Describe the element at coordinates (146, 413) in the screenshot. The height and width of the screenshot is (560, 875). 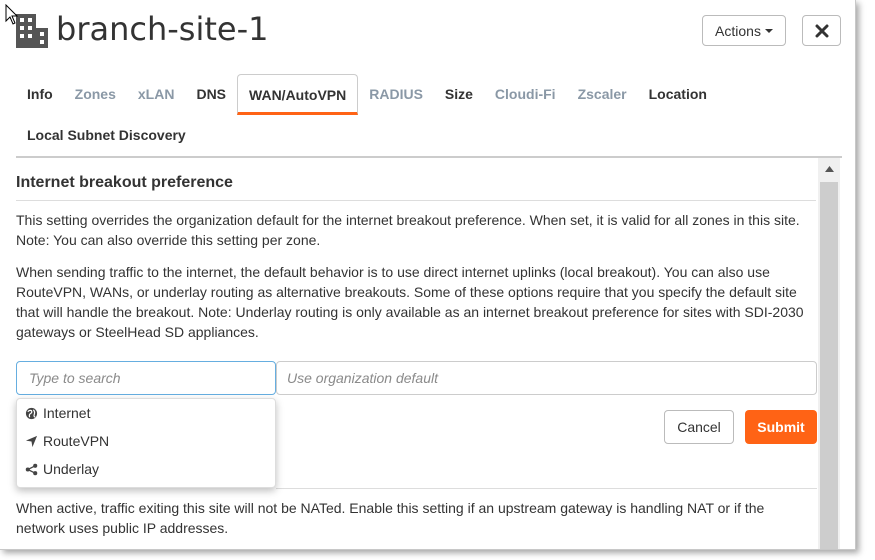
I see `option-internet: Internet` at that location.